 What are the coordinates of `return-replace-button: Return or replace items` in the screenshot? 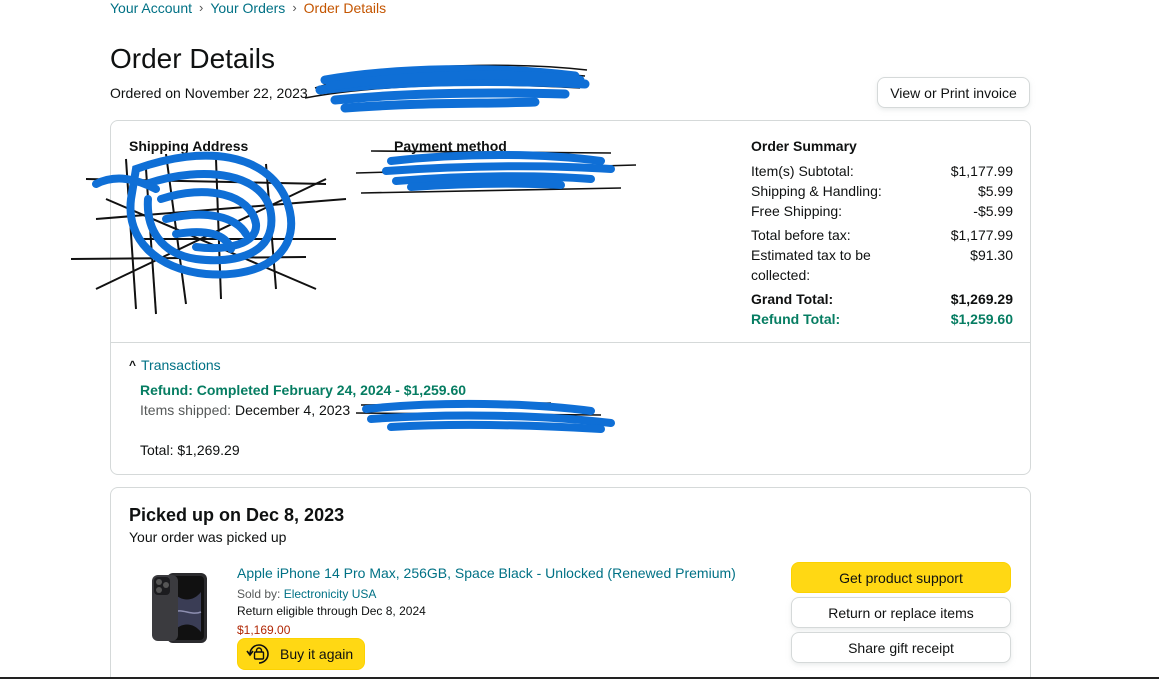 It's located at (901, 612).